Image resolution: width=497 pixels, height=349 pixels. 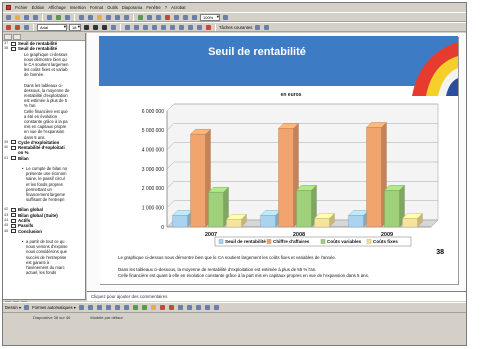 I want to click on align-left-icon, so click(x=127, y=27).